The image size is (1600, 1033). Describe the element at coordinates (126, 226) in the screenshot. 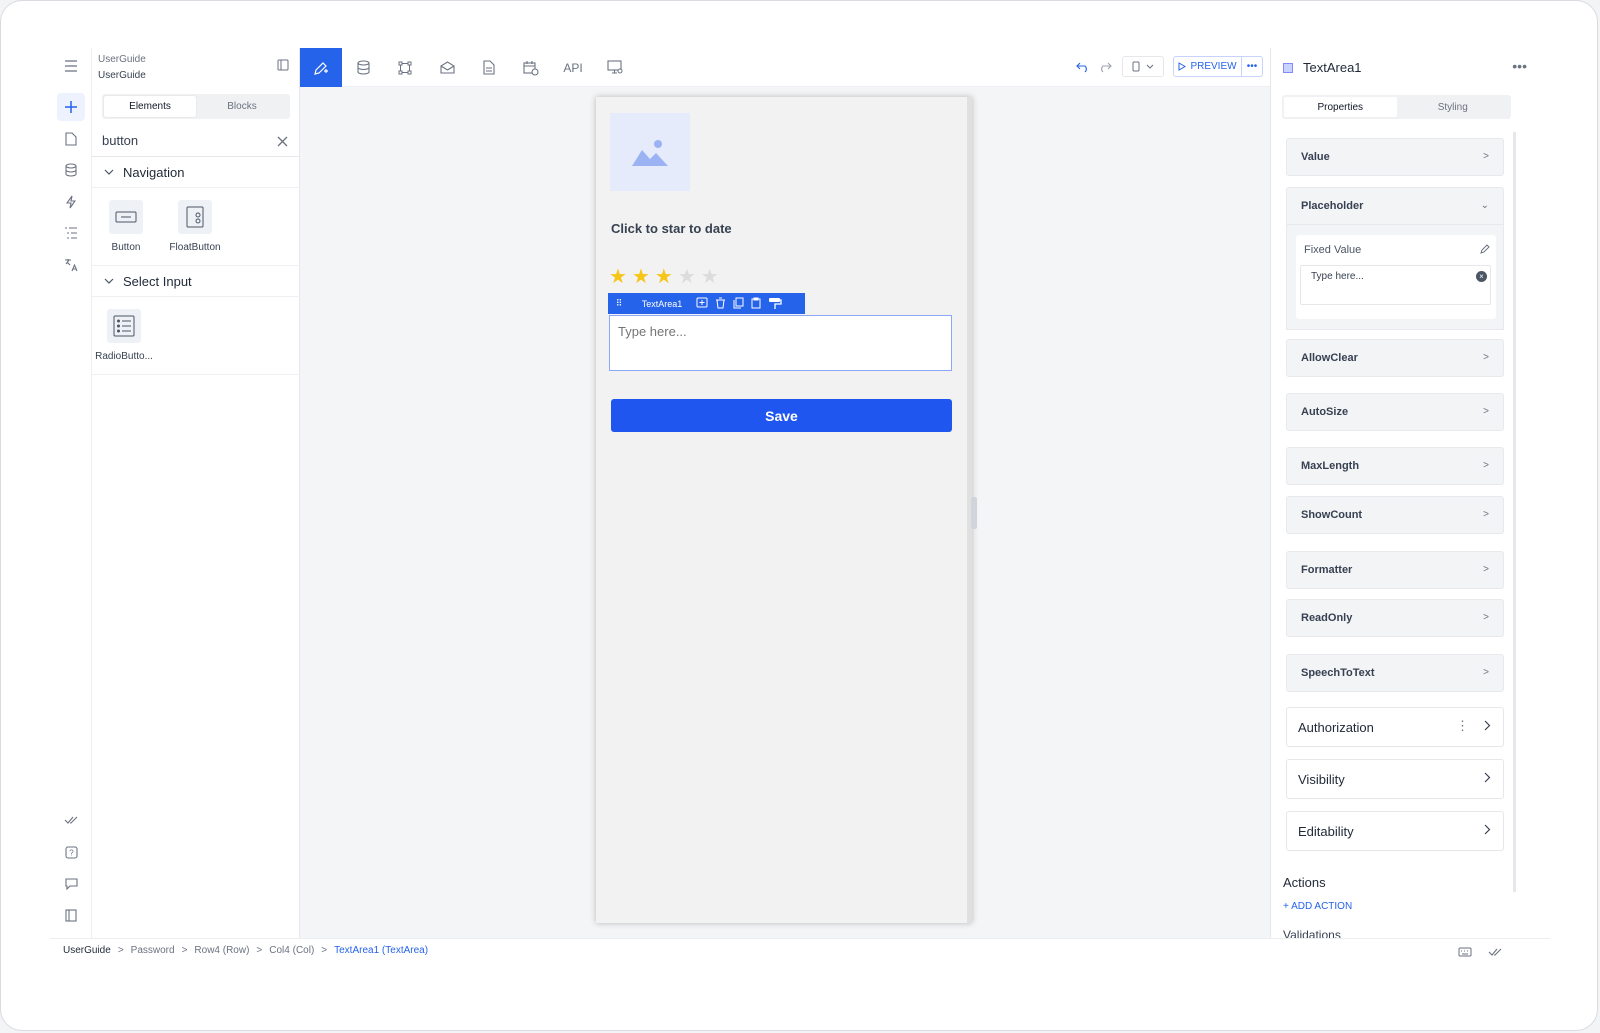

I see `element-button: Button` at that location.